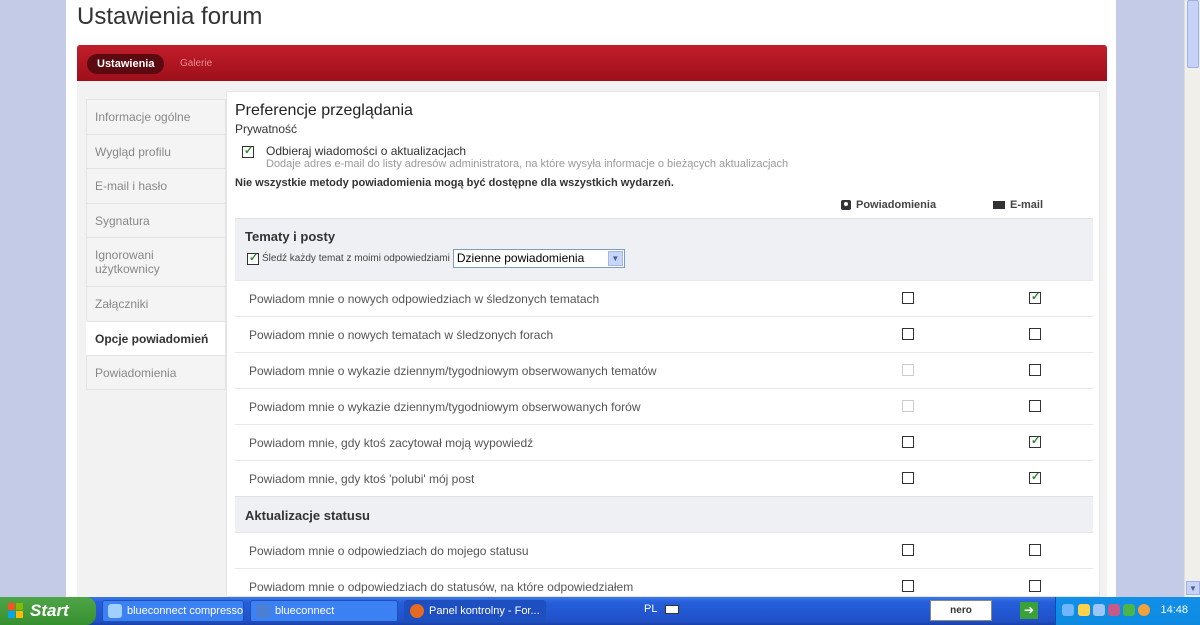  What do you see at coordinates (999, 205) in the screenshot?
I see `mail-icon` at bounding box center [999, 205].